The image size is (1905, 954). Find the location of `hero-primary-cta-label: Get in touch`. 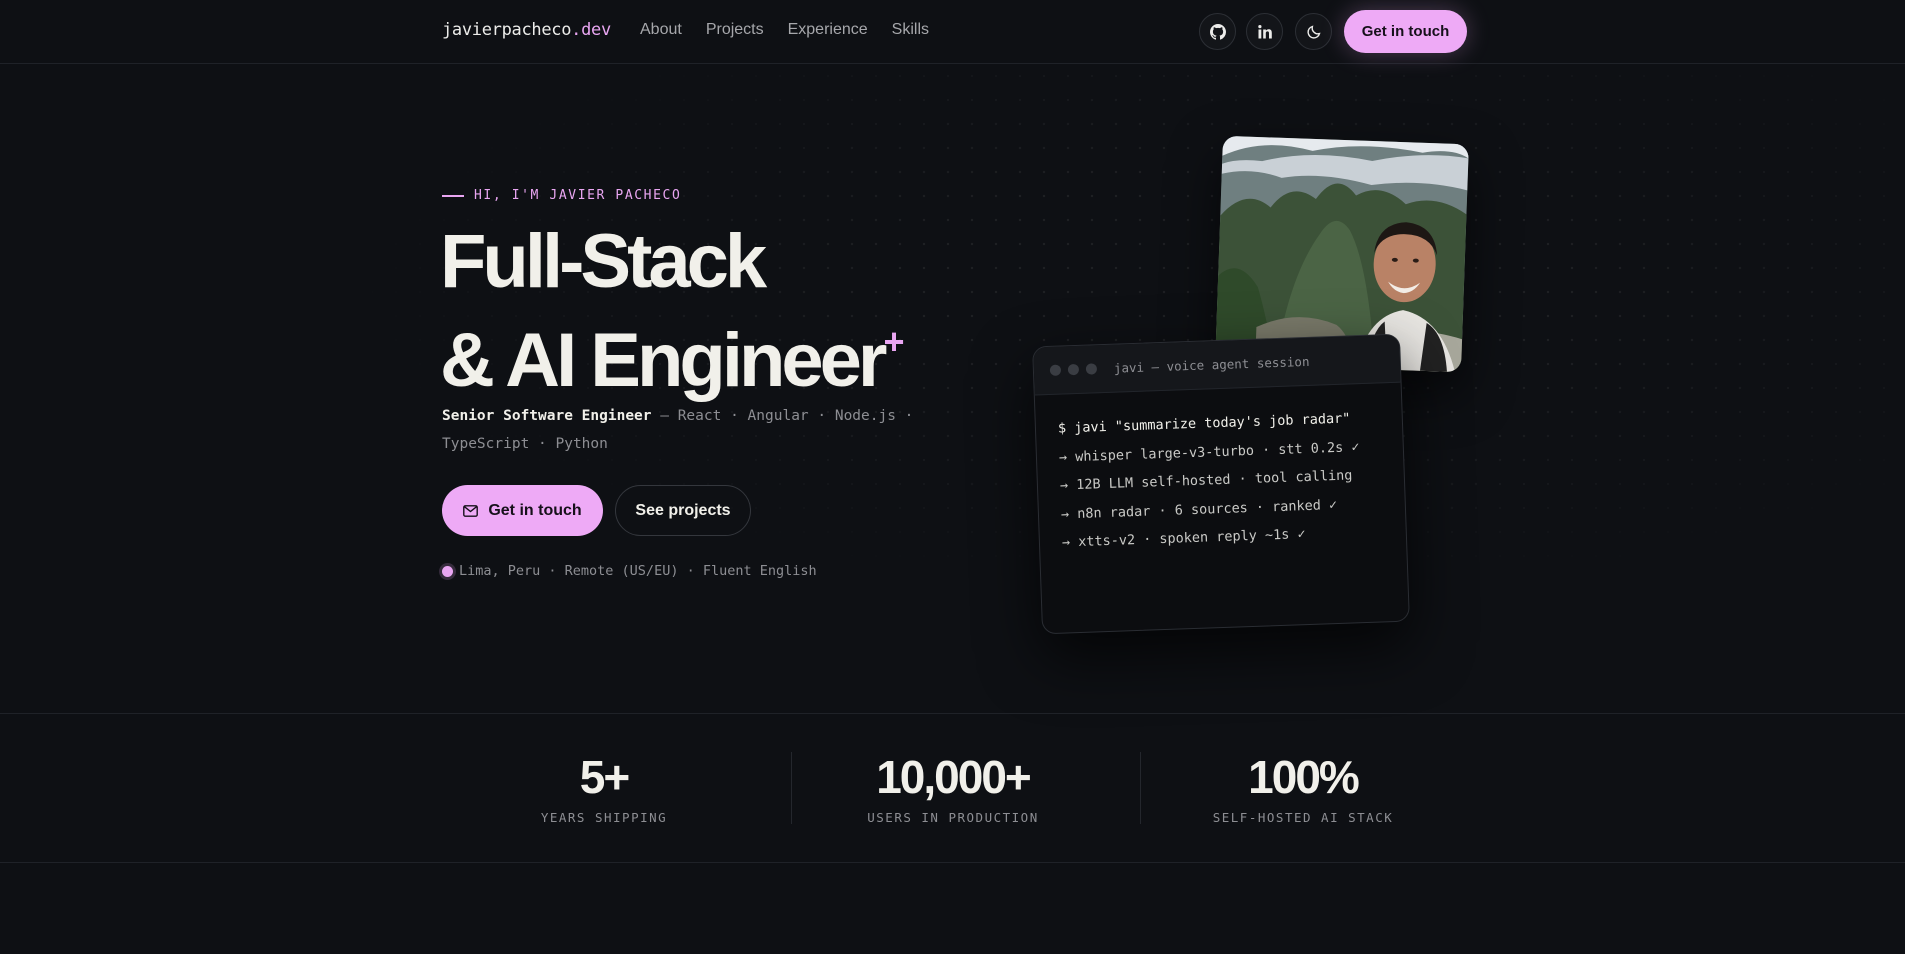

hero-primary-cta-label: Get in touch is located at coordinates (535, 510).